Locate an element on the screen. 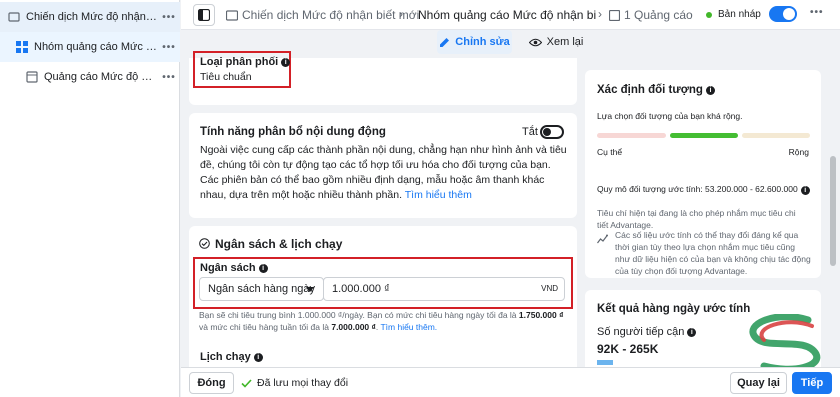 Image resolution: width=840 pixels, height=397 pixels. learn-more-link: Tìm hiểu thêm. is located at coordinates (408, 327).